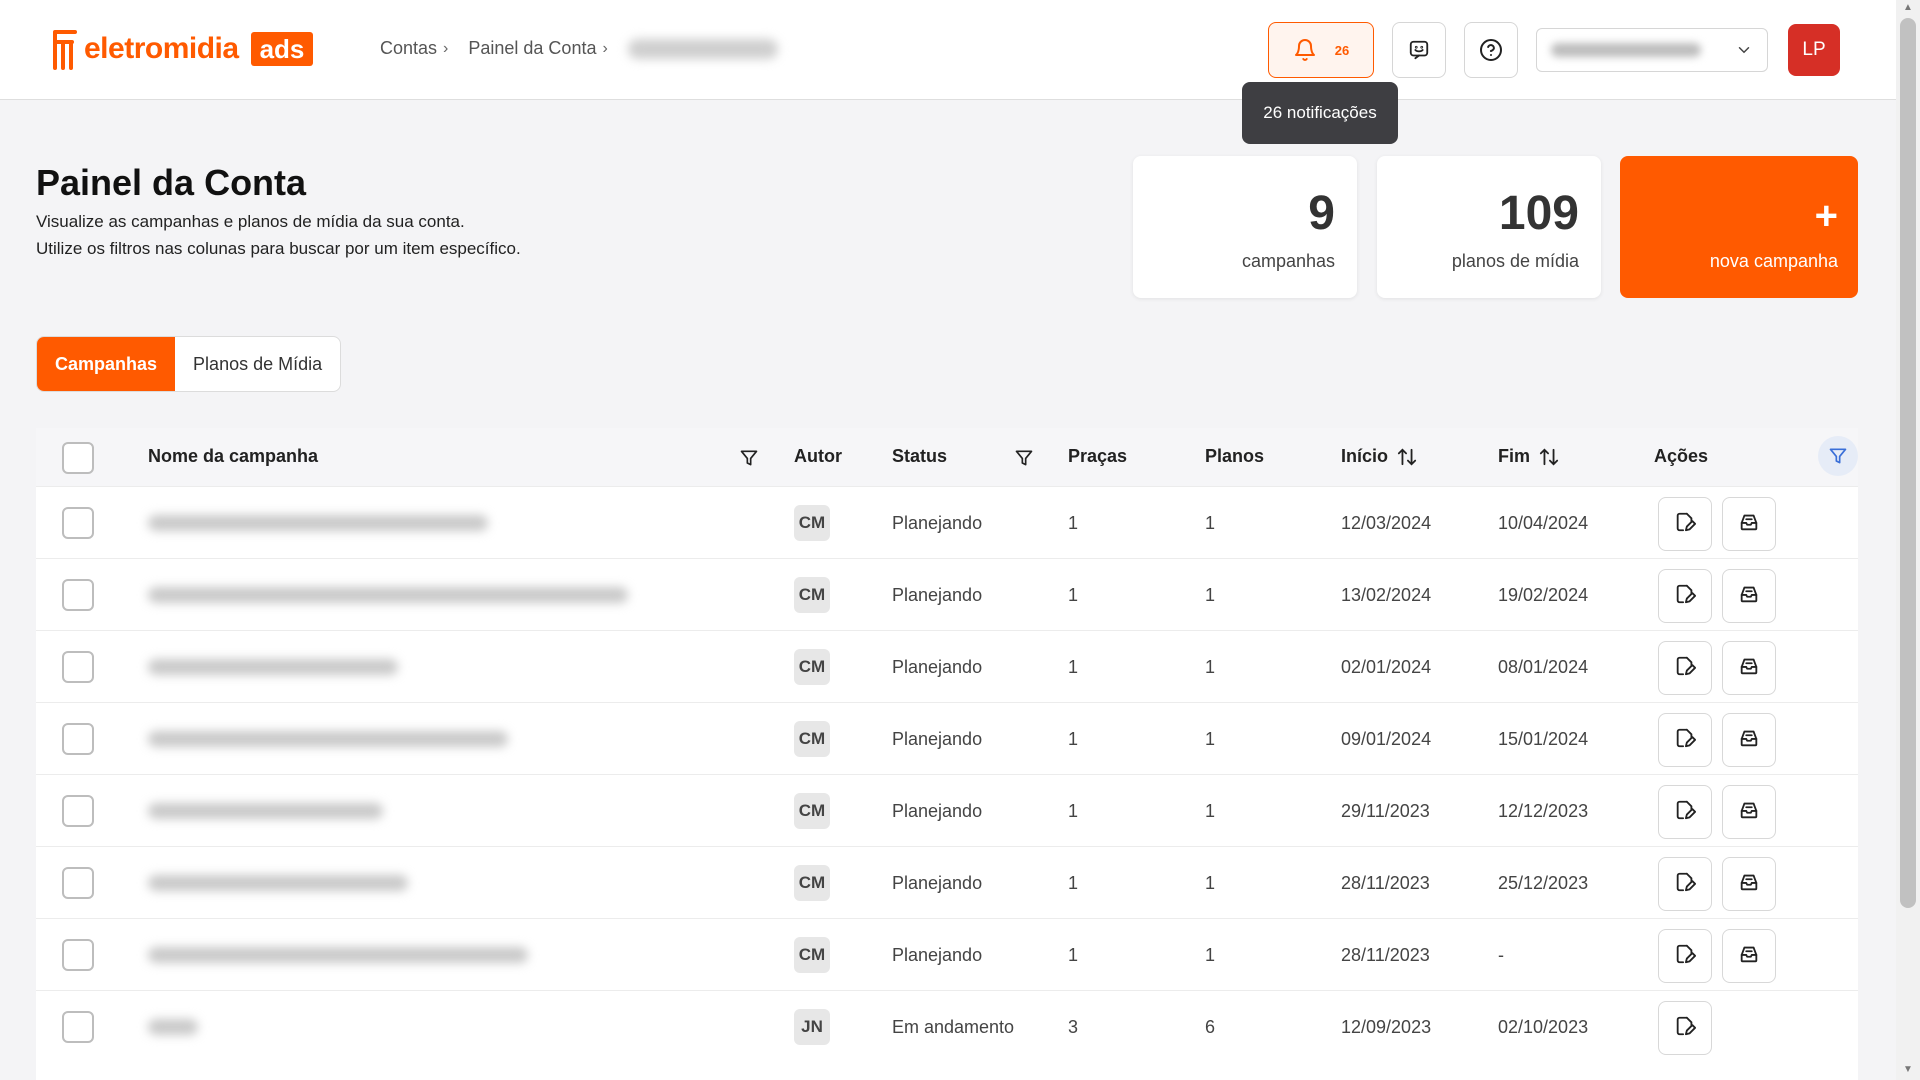 The height and width of the screenshot is (1080, 1920). I want to click on table-row: JN Em andamento 3 6 12/09/2023 02/10/2023, so click(947, 1026).